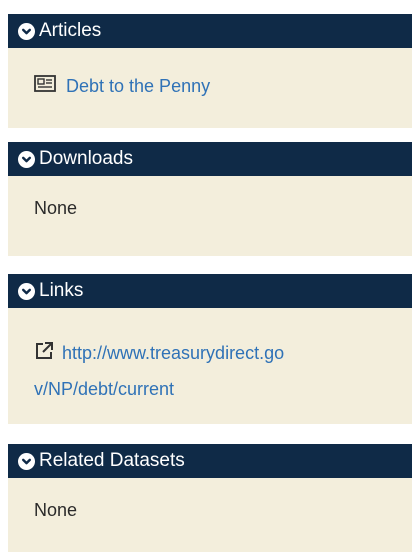 This screenshot has width=412, height=552. Describe the element at coordinates (210, 291) in the screenshot. I see `links-header: Links` at that location.